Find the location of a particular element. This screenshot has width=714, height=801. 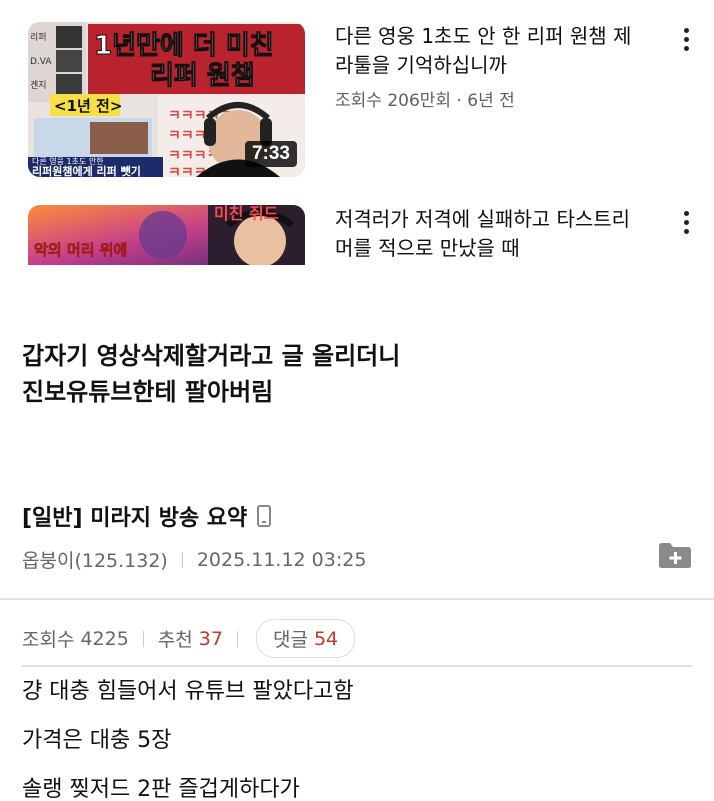

thumb-title-text: 1년만에 더 미친 is located at coordinates (184, 46).